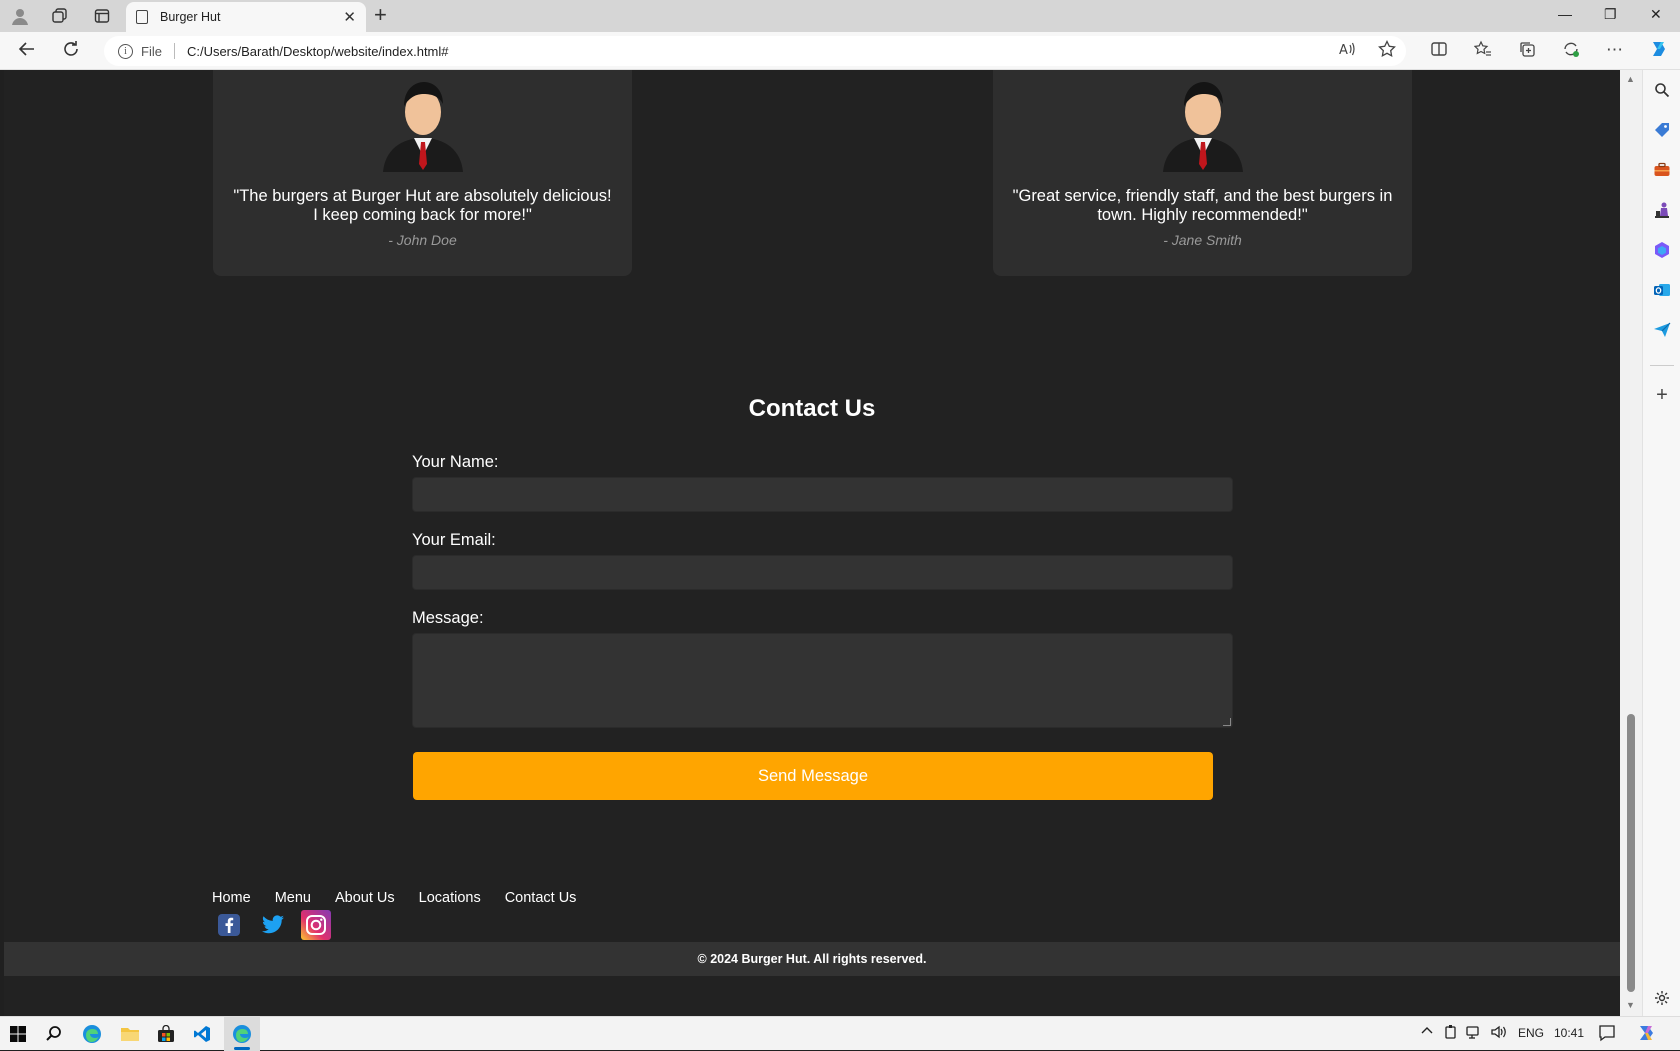  Describe the element at coordinates (1527, 51) in the screenshot. I see `collections-icon` at that location.